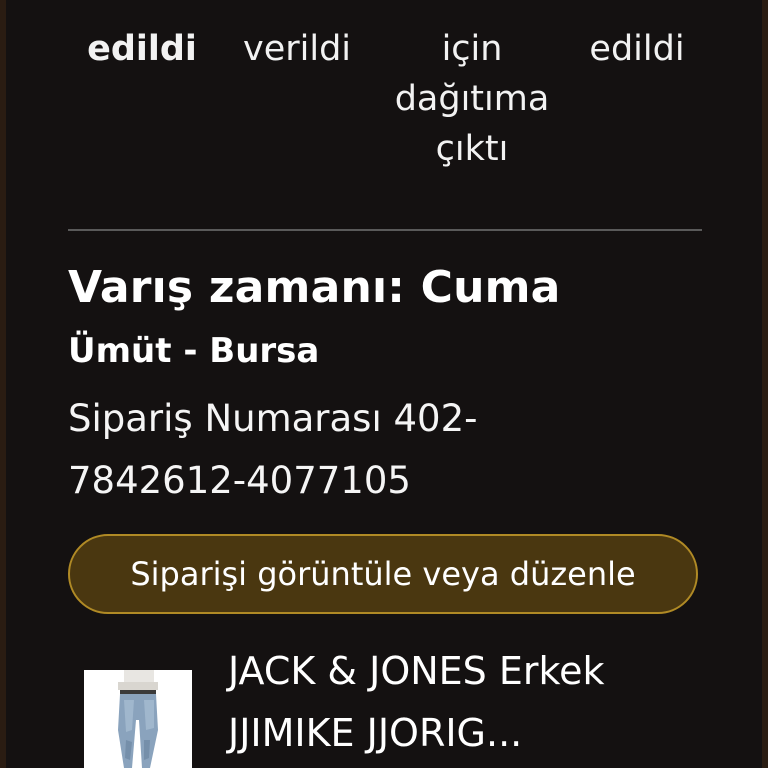 The image size is (768, 768). I want to click on step-delivered-label: edildi, so click(637, 49).